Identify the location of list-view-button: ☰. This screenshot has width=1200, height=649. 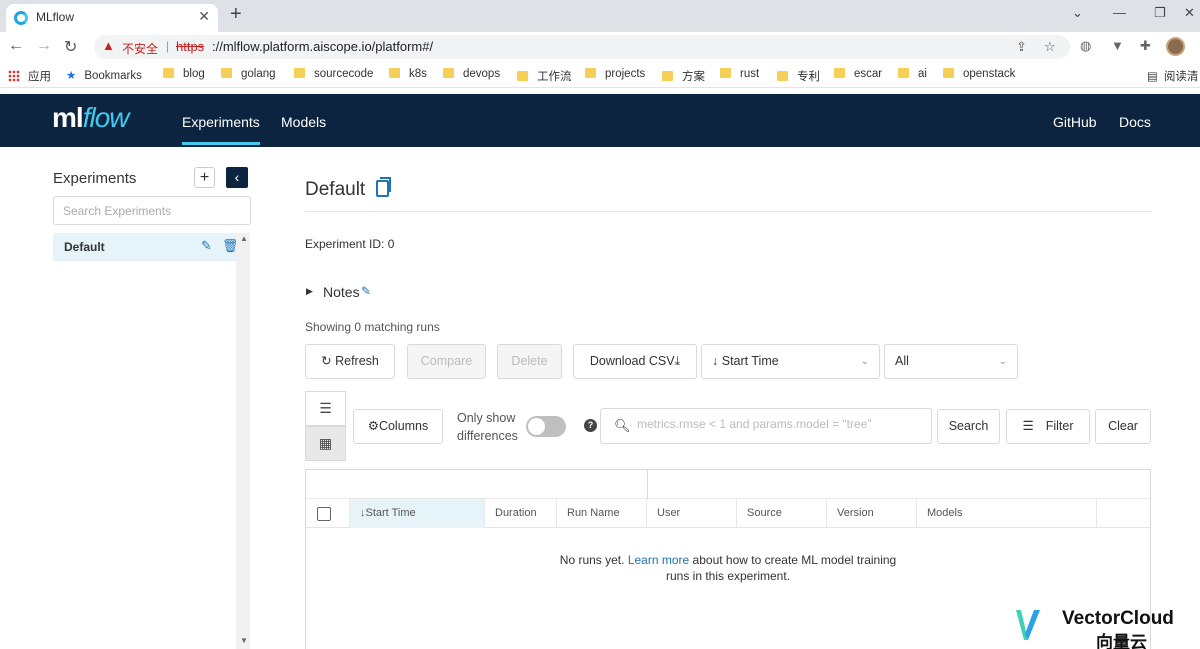
(325, 408).